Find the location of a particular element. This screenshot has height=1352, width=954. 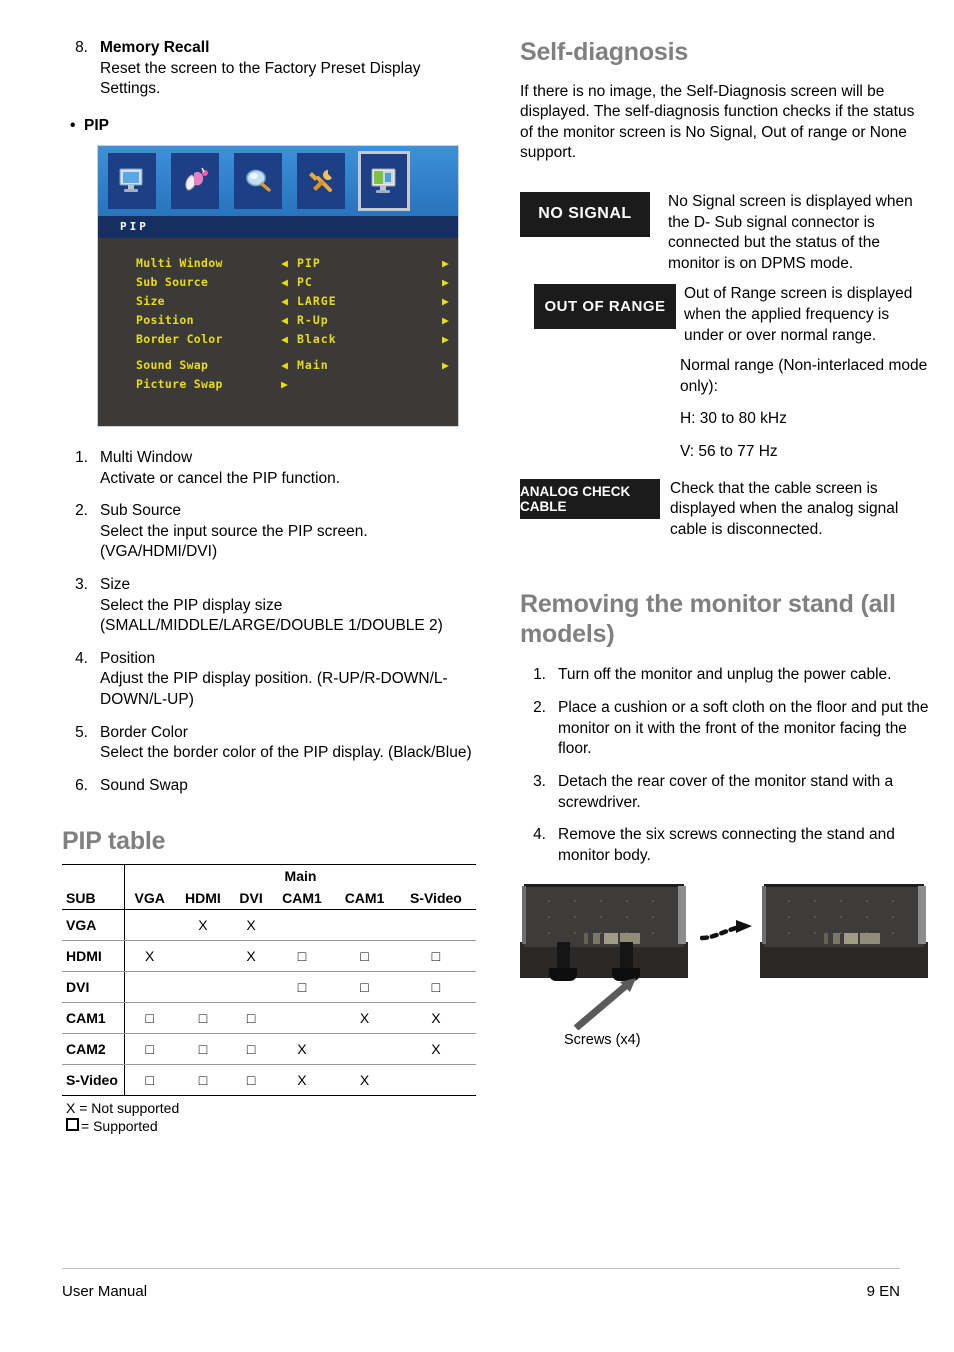

list-item-title: Sub Source is located at coordinates (140, 511).